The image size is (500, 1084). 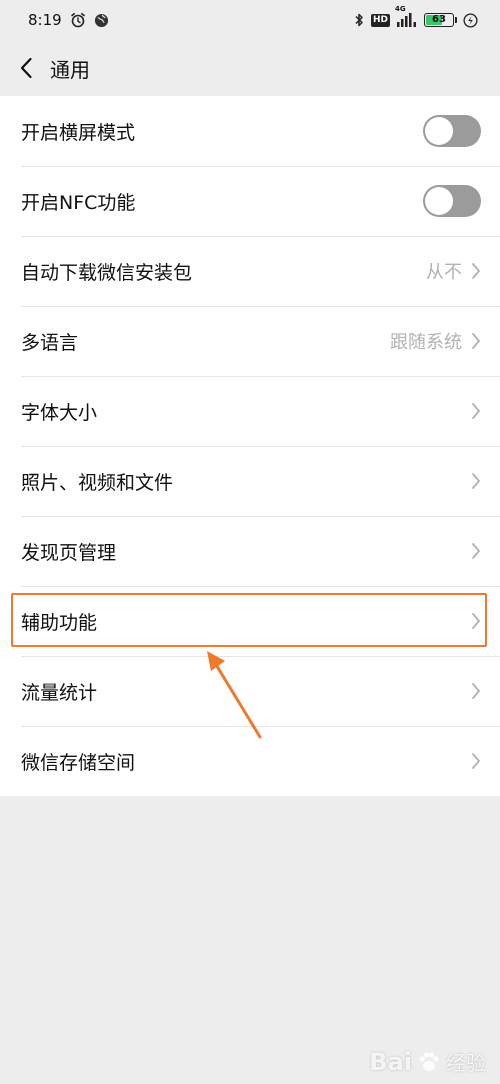 I want to click on setting-nfc: 开启NFC功能, so click(x=250, y=201).